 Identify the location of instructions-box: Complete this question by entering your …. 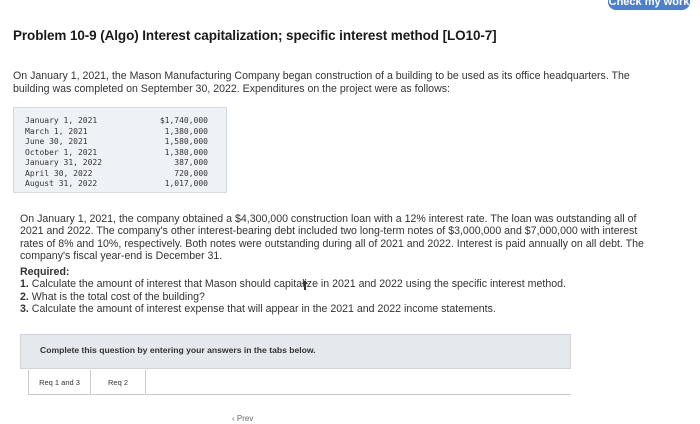
(295, 351).